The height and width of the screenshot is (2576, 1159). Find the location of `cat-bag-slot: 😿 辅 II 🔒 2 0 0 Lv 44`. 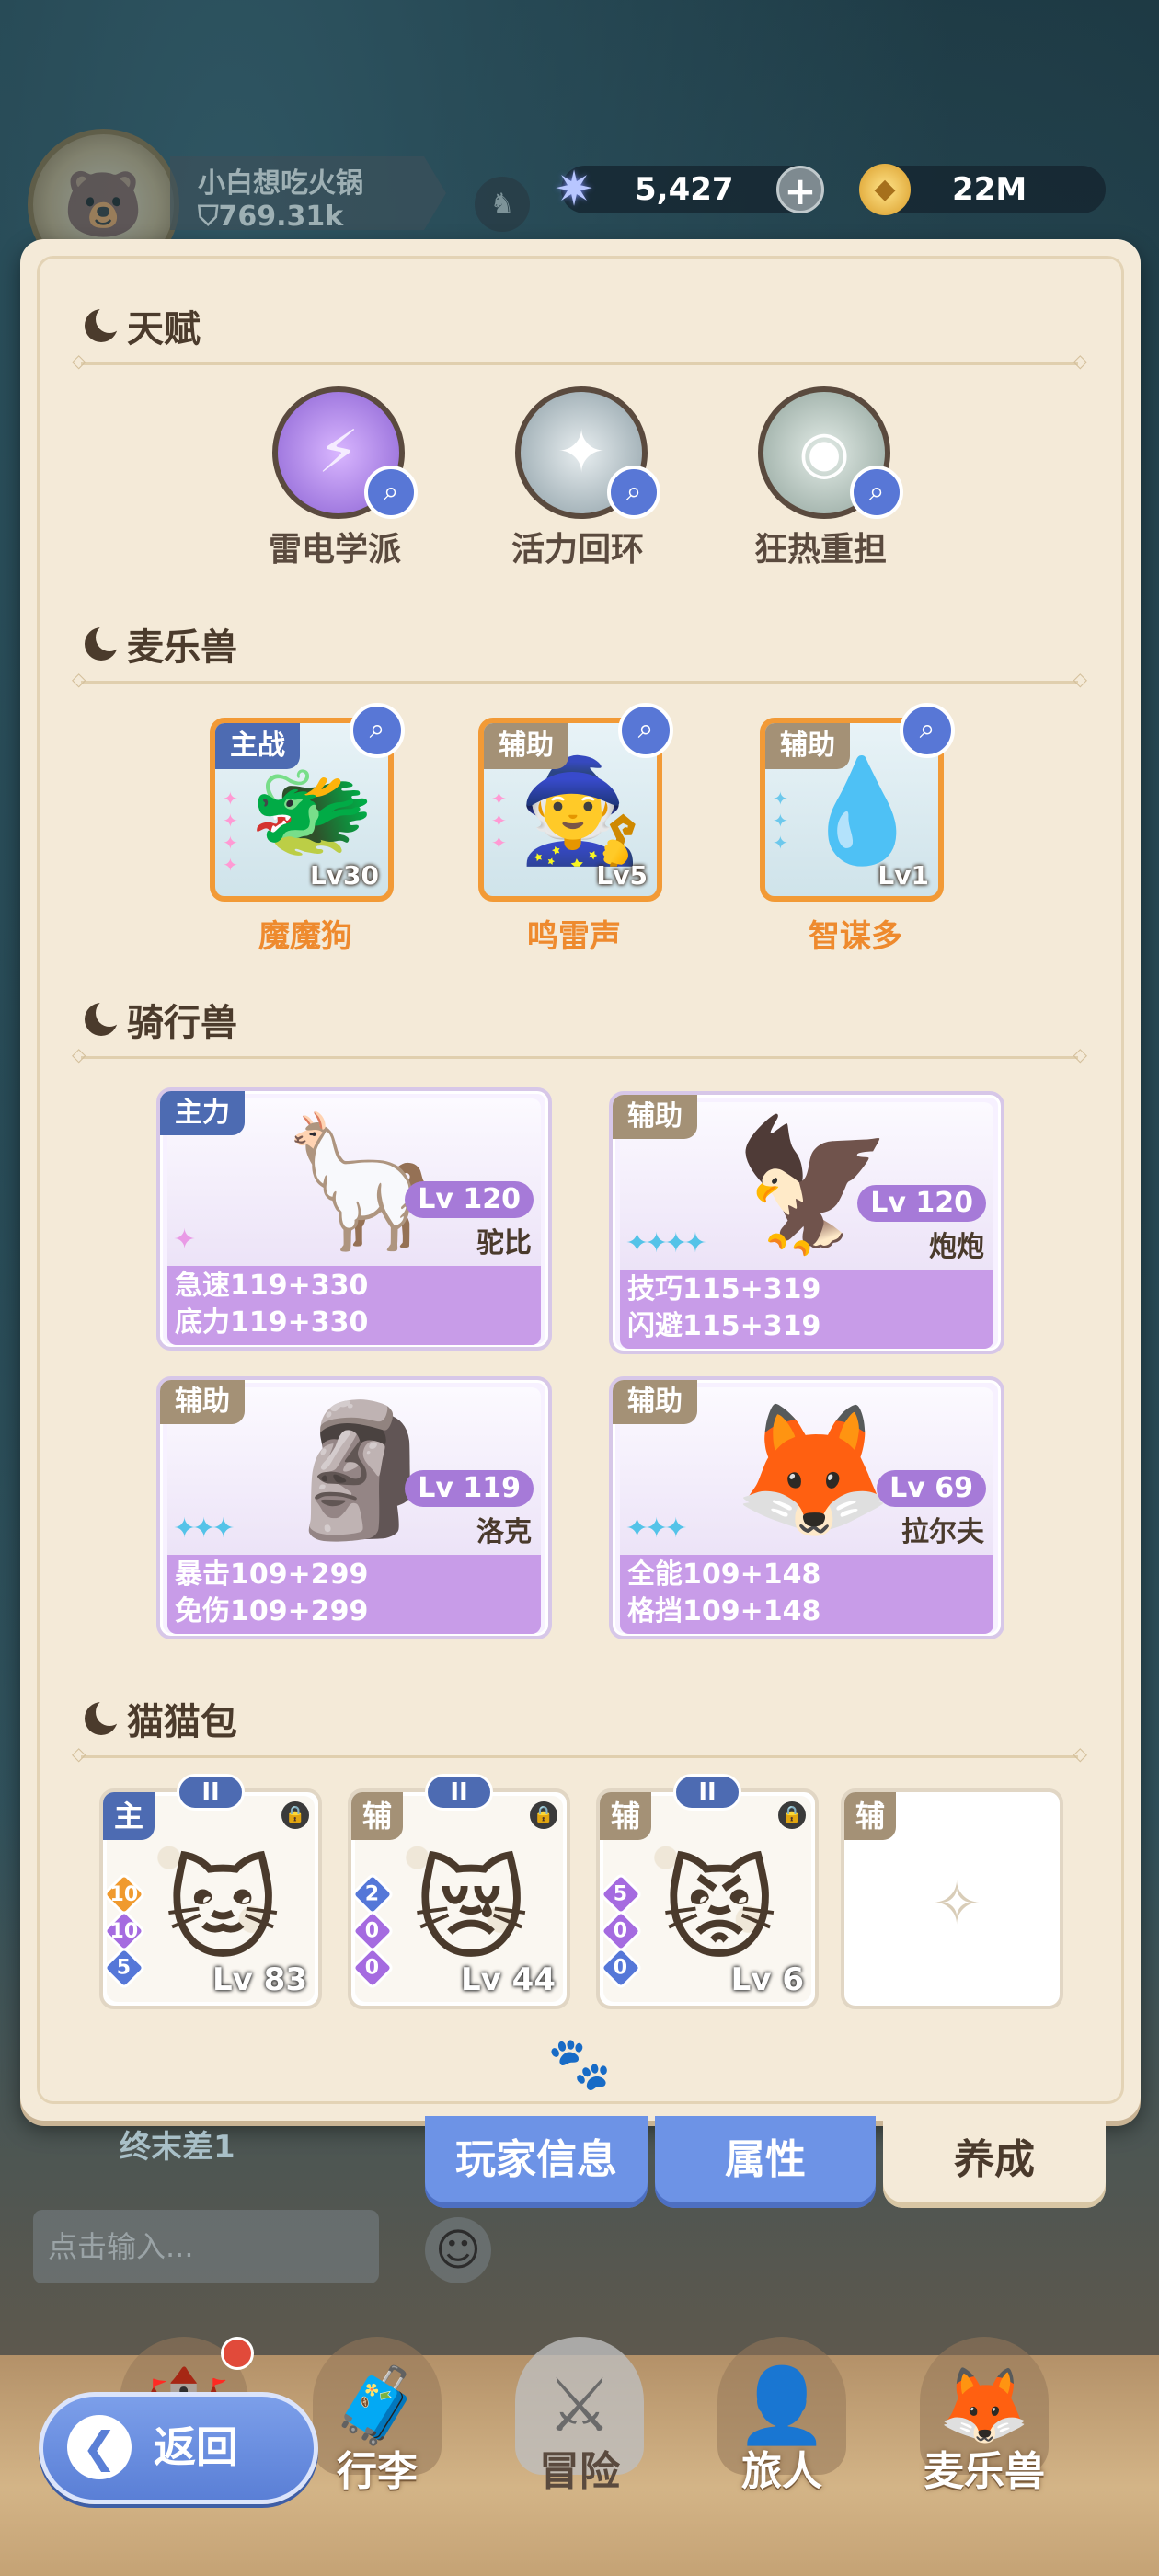

cat-bag-slot: 😿 辅 II 🔒 2 0 0 Lv 44 is located at coordinates (459, 1891).